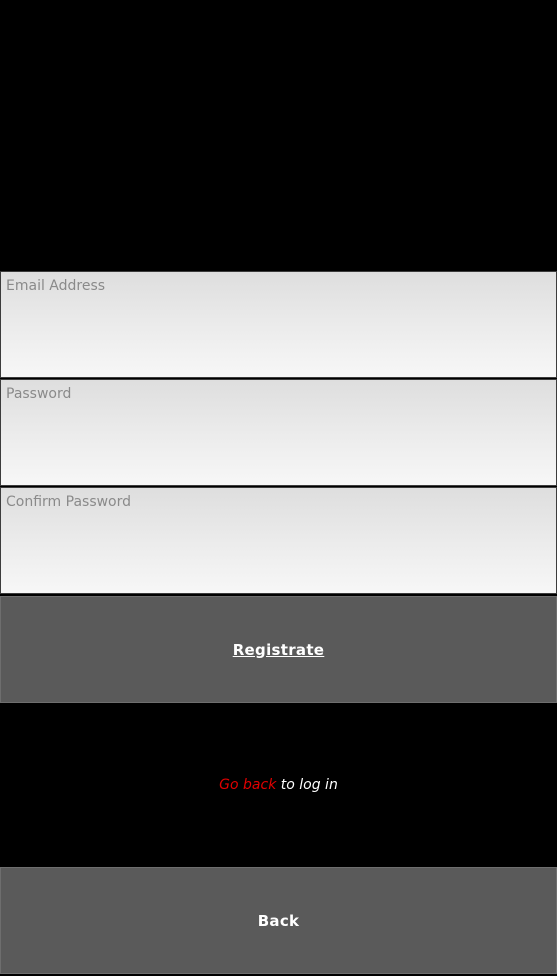 The width and height of the screenshot is (557, 976). I want to click on register-button-label: Registrate, so click(278, 649).